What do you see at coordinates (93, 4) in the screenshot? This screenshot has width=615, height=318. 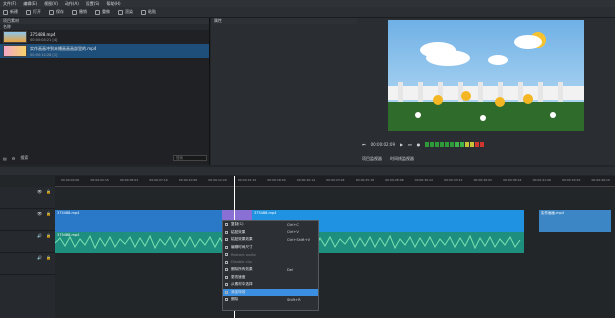 I see `menu-settings: 设置(S)` at bounding box center [93, 4].